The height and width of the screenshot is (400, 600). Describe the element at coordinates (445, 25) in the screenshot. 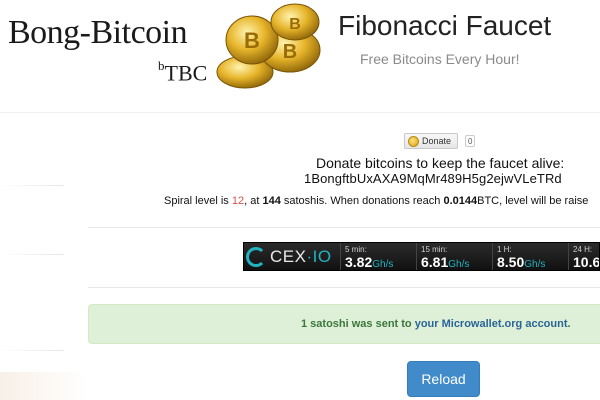

I see `page-title: Fibonacci Faucet` at that location.